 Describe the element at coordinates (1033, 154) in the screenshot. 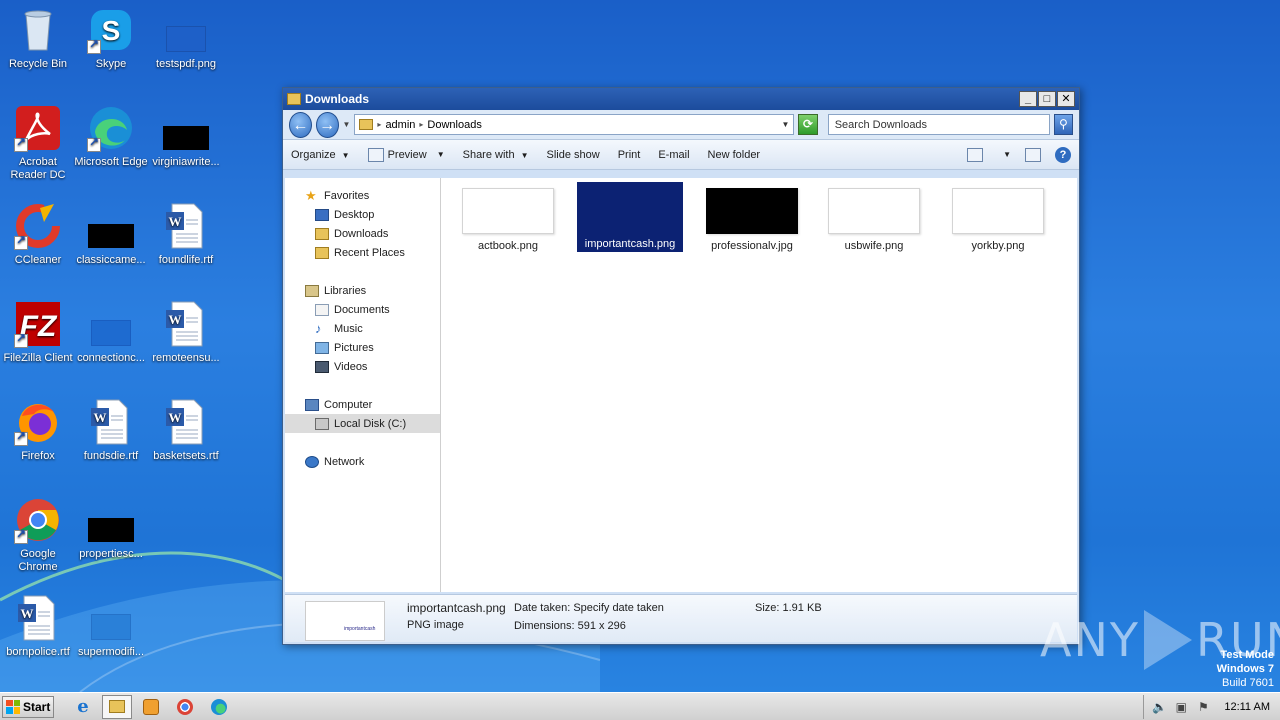

I see `preview-pane-icon` at that location.